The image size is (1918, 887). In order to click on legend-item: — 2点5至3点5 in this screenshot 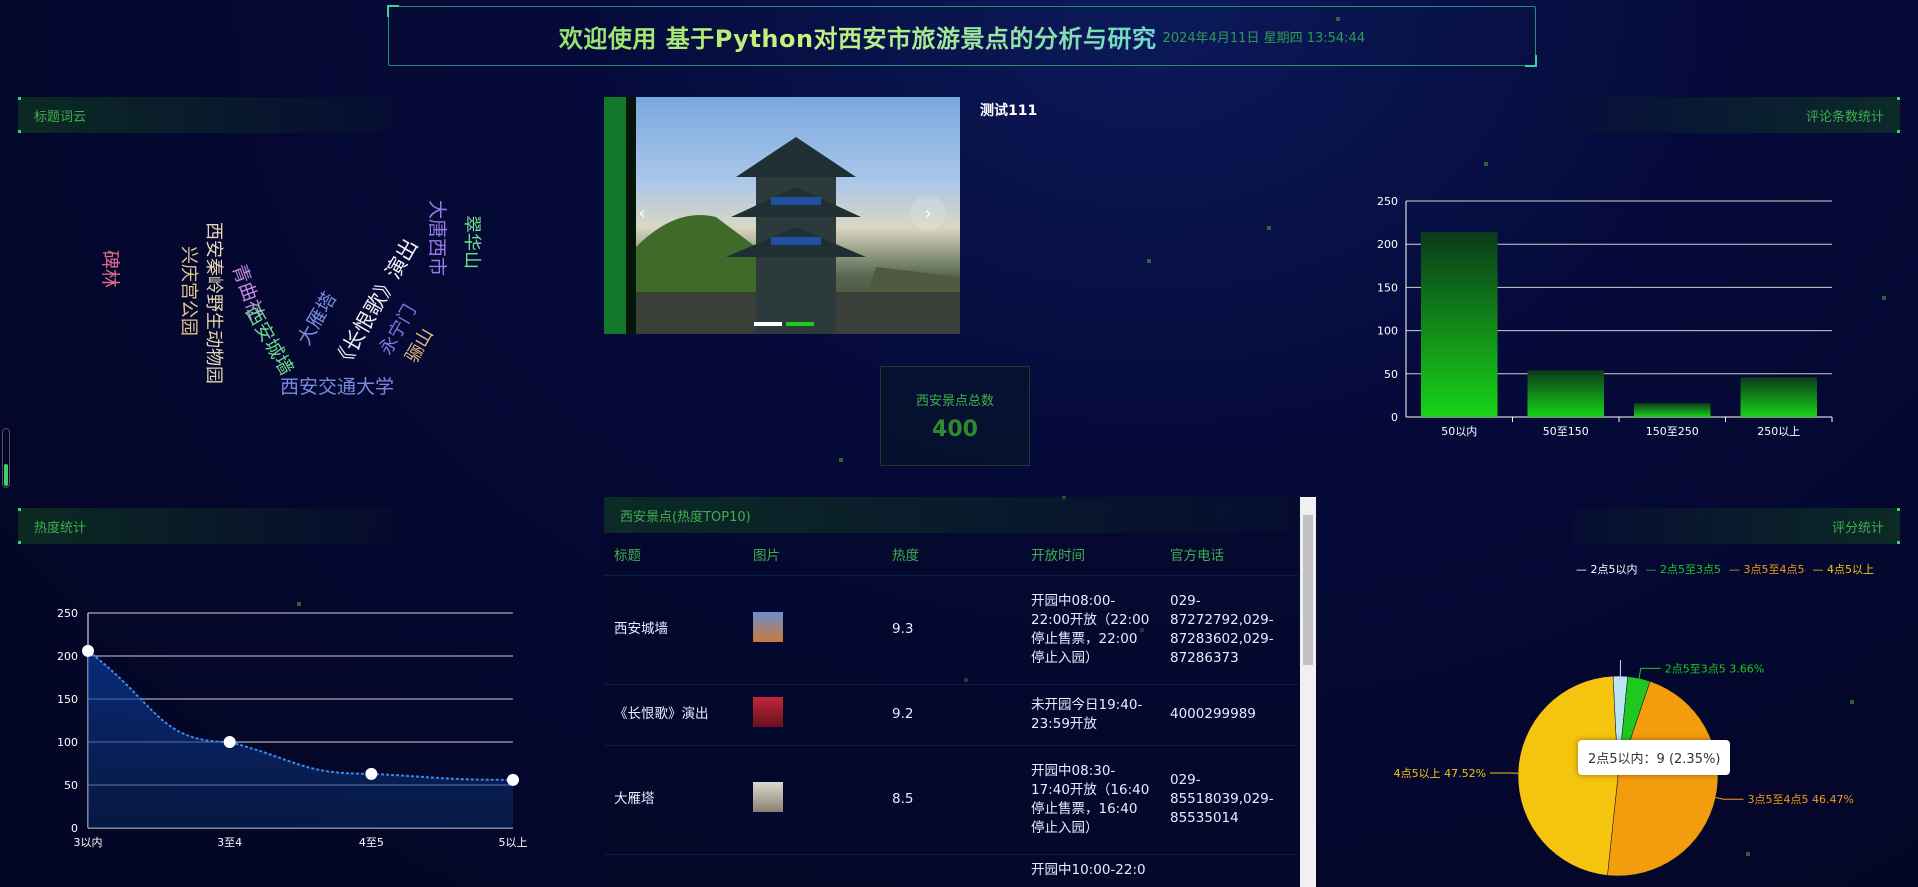, I will do `click(1684, 569)`.